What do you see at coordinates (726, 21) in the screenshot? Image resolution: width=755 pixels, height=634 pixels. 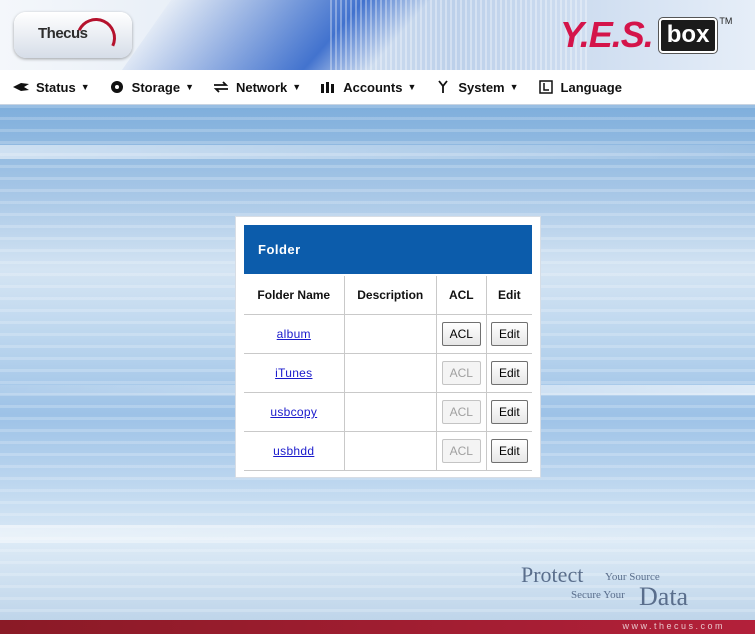 I see `trademark-mark: TM` at bounding box center [726, 21].